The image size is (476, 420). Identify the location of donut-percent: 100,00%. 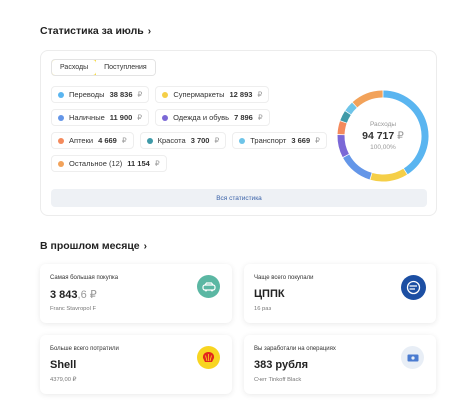
(383, 147).